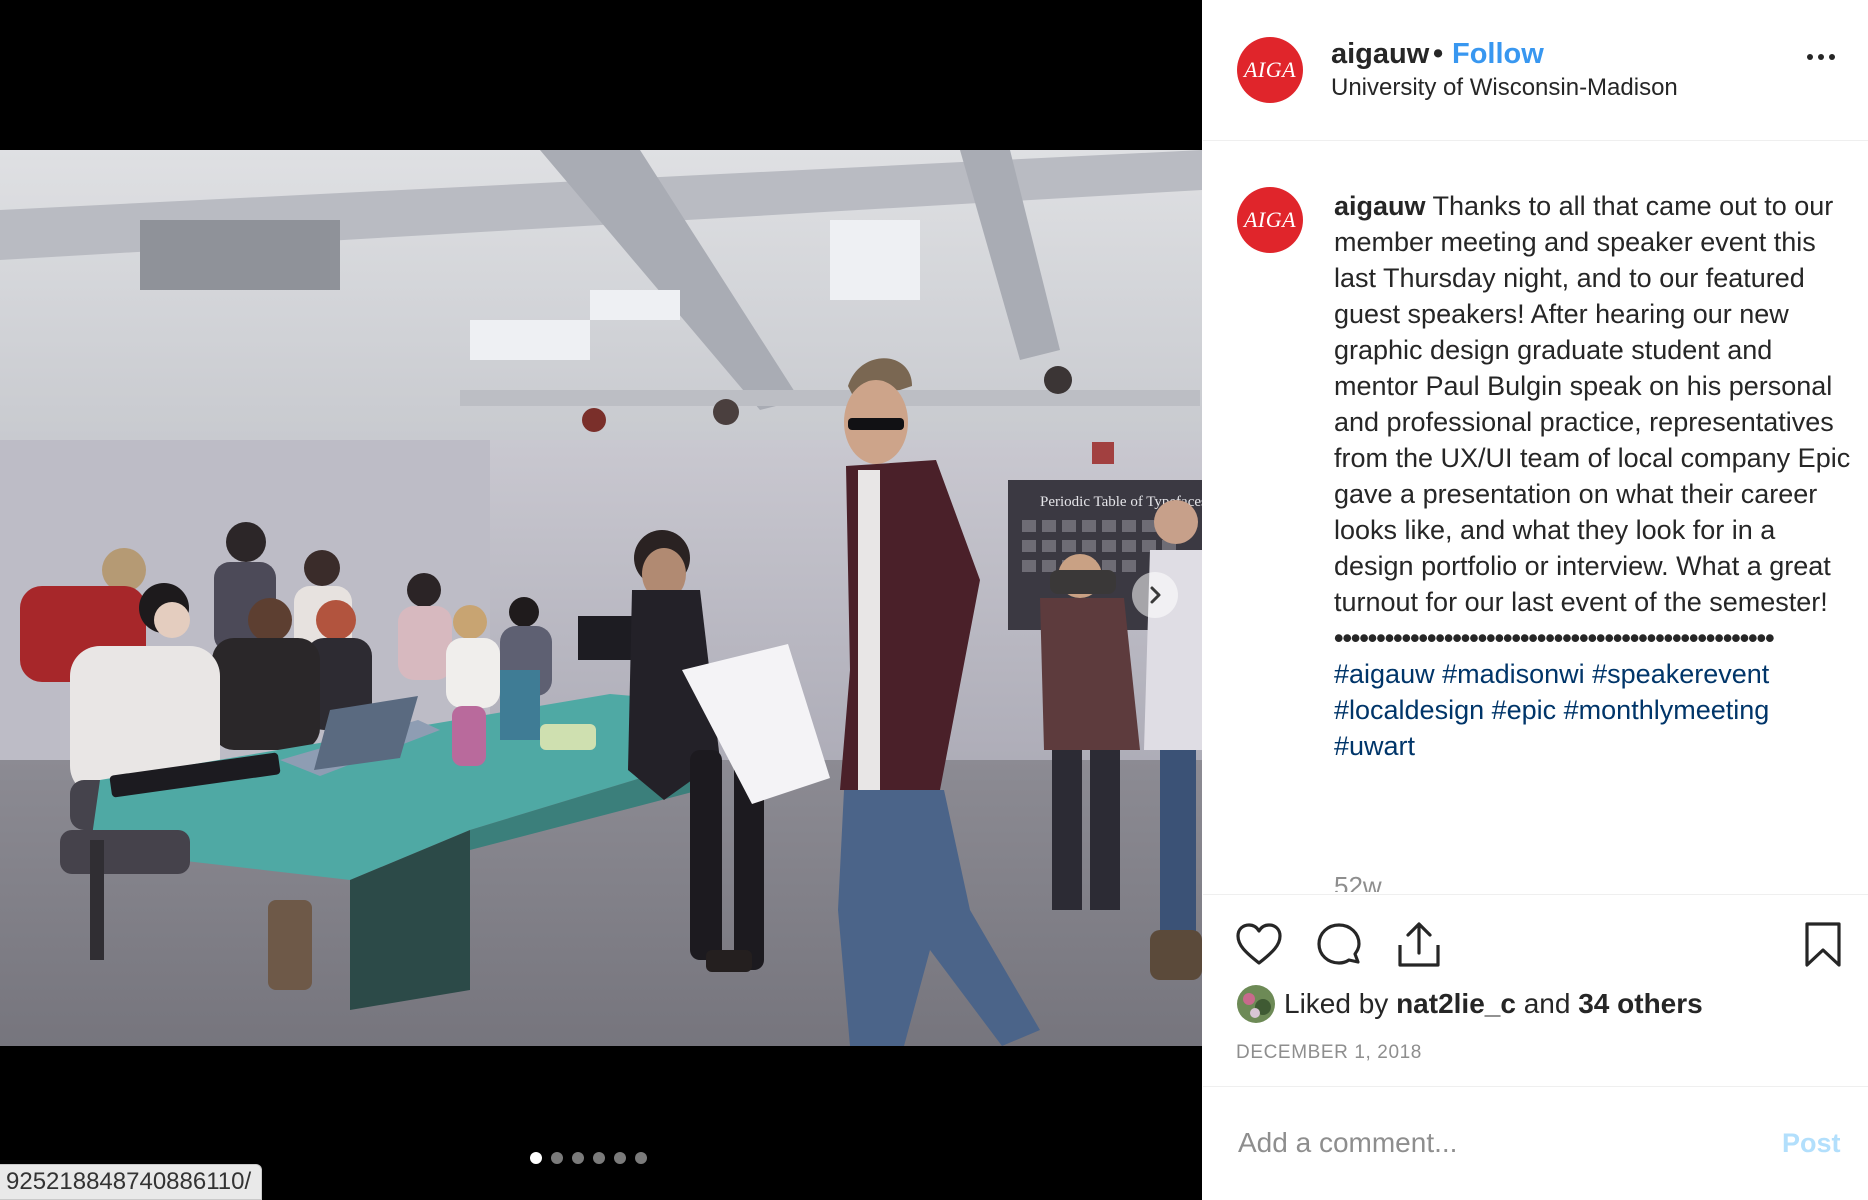  What do you see at coordinates (1498, 54) in the screenshot?
I see `follow-button: Follow` at bounding box center [1498, 54].